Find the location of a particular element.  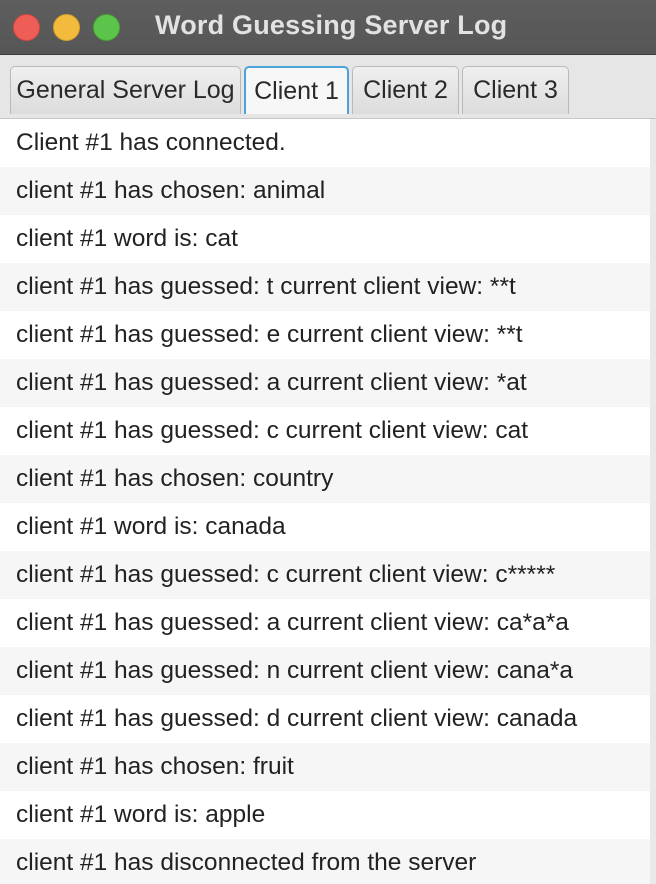

list-item: client #1 word is: canada is located at coordinates (325, 527).